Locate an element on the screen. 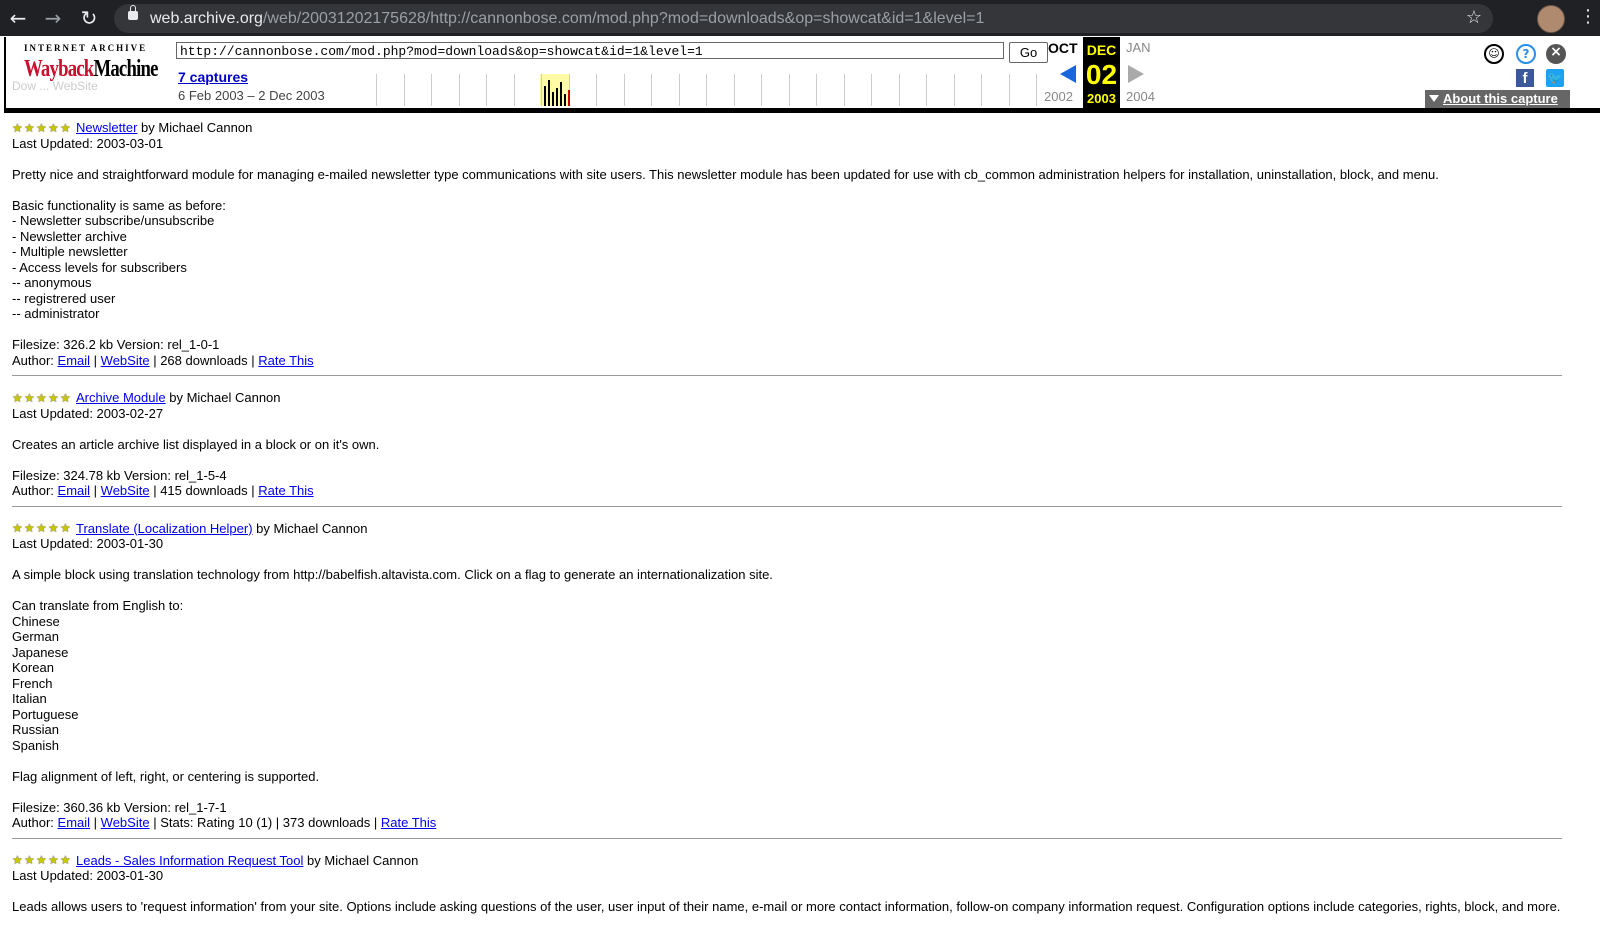 This screenshot has height=925, width=1600. item-description-line: - Multiple newsletter is located at coordinates (70, 251).